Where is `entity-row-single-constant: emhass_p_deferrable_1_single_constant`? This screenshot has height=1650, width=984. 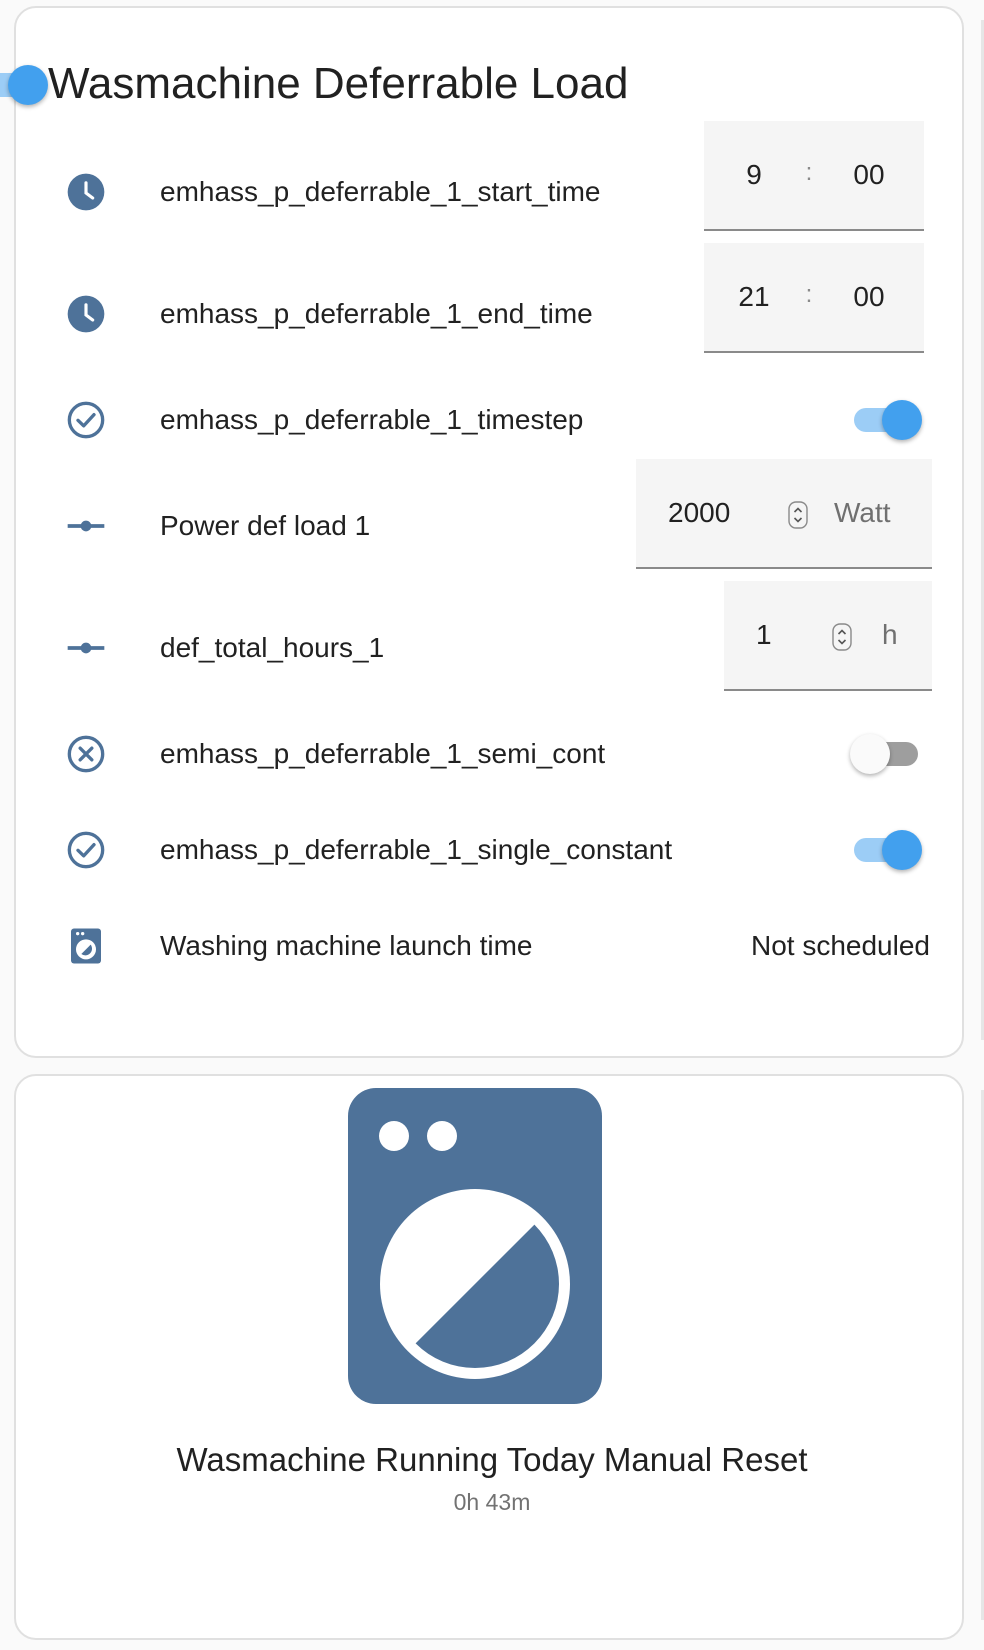
entity-row-single-constant: emhass_p_deferrable_1_single_constant is located at coordinates (489, 850).